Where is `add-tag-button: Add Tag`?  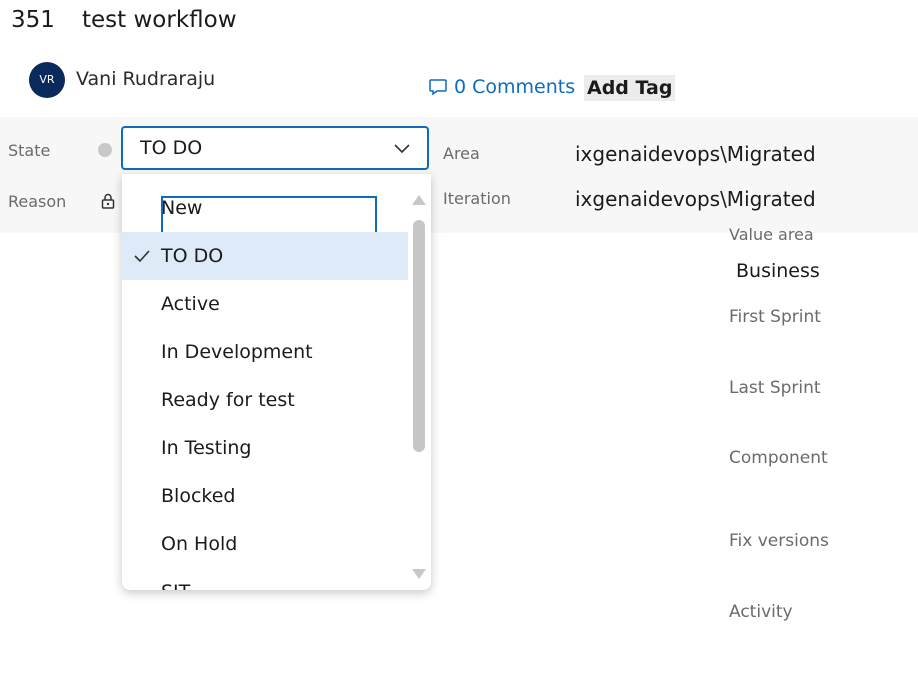 add-tag-button: Add Tag is located at coordinates (630, 88).